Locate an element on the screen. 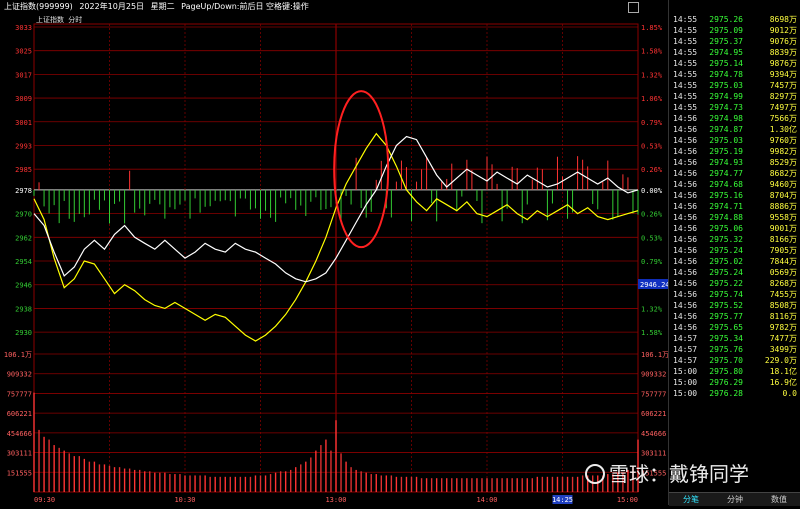 The width and height of the screenshot is (800, 509). tick-price: 2975.77 is located at coordinates (726, 316).